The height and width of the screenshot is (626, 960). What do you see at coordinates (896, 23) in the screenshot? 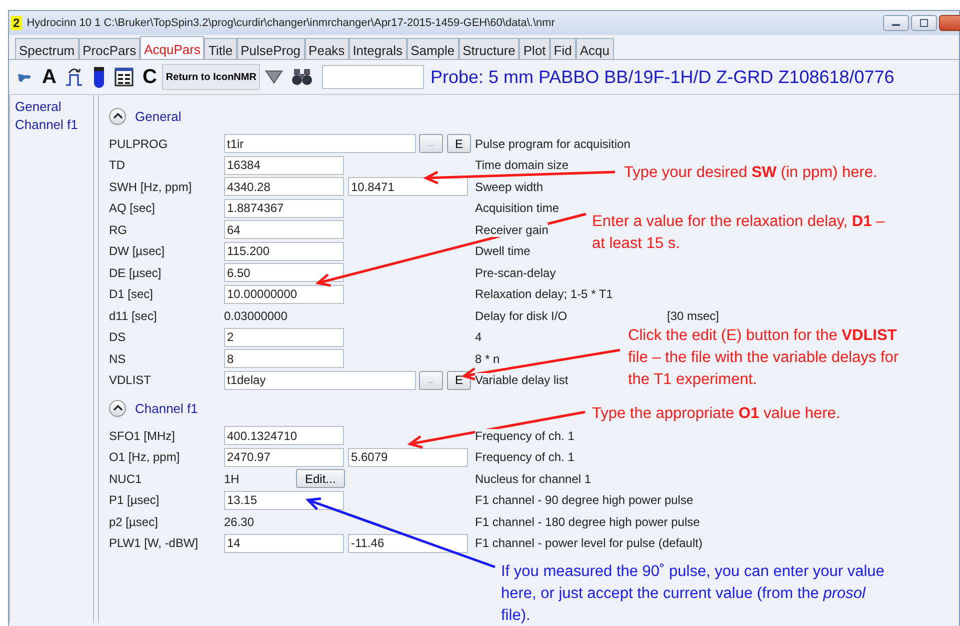
I see `minimize-button` at bounding box center [896, 23].